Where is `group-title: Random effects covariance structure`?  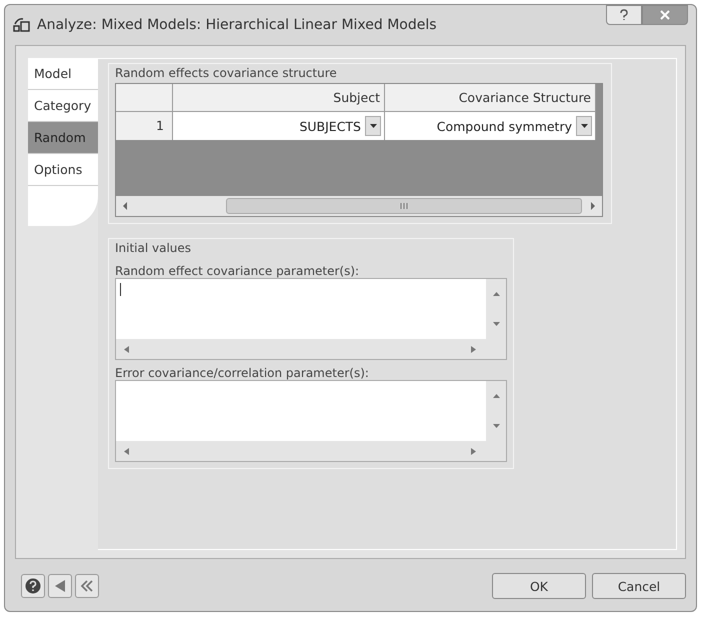
group-title: Random effects covariance structure is located at coordinates (226, 73).